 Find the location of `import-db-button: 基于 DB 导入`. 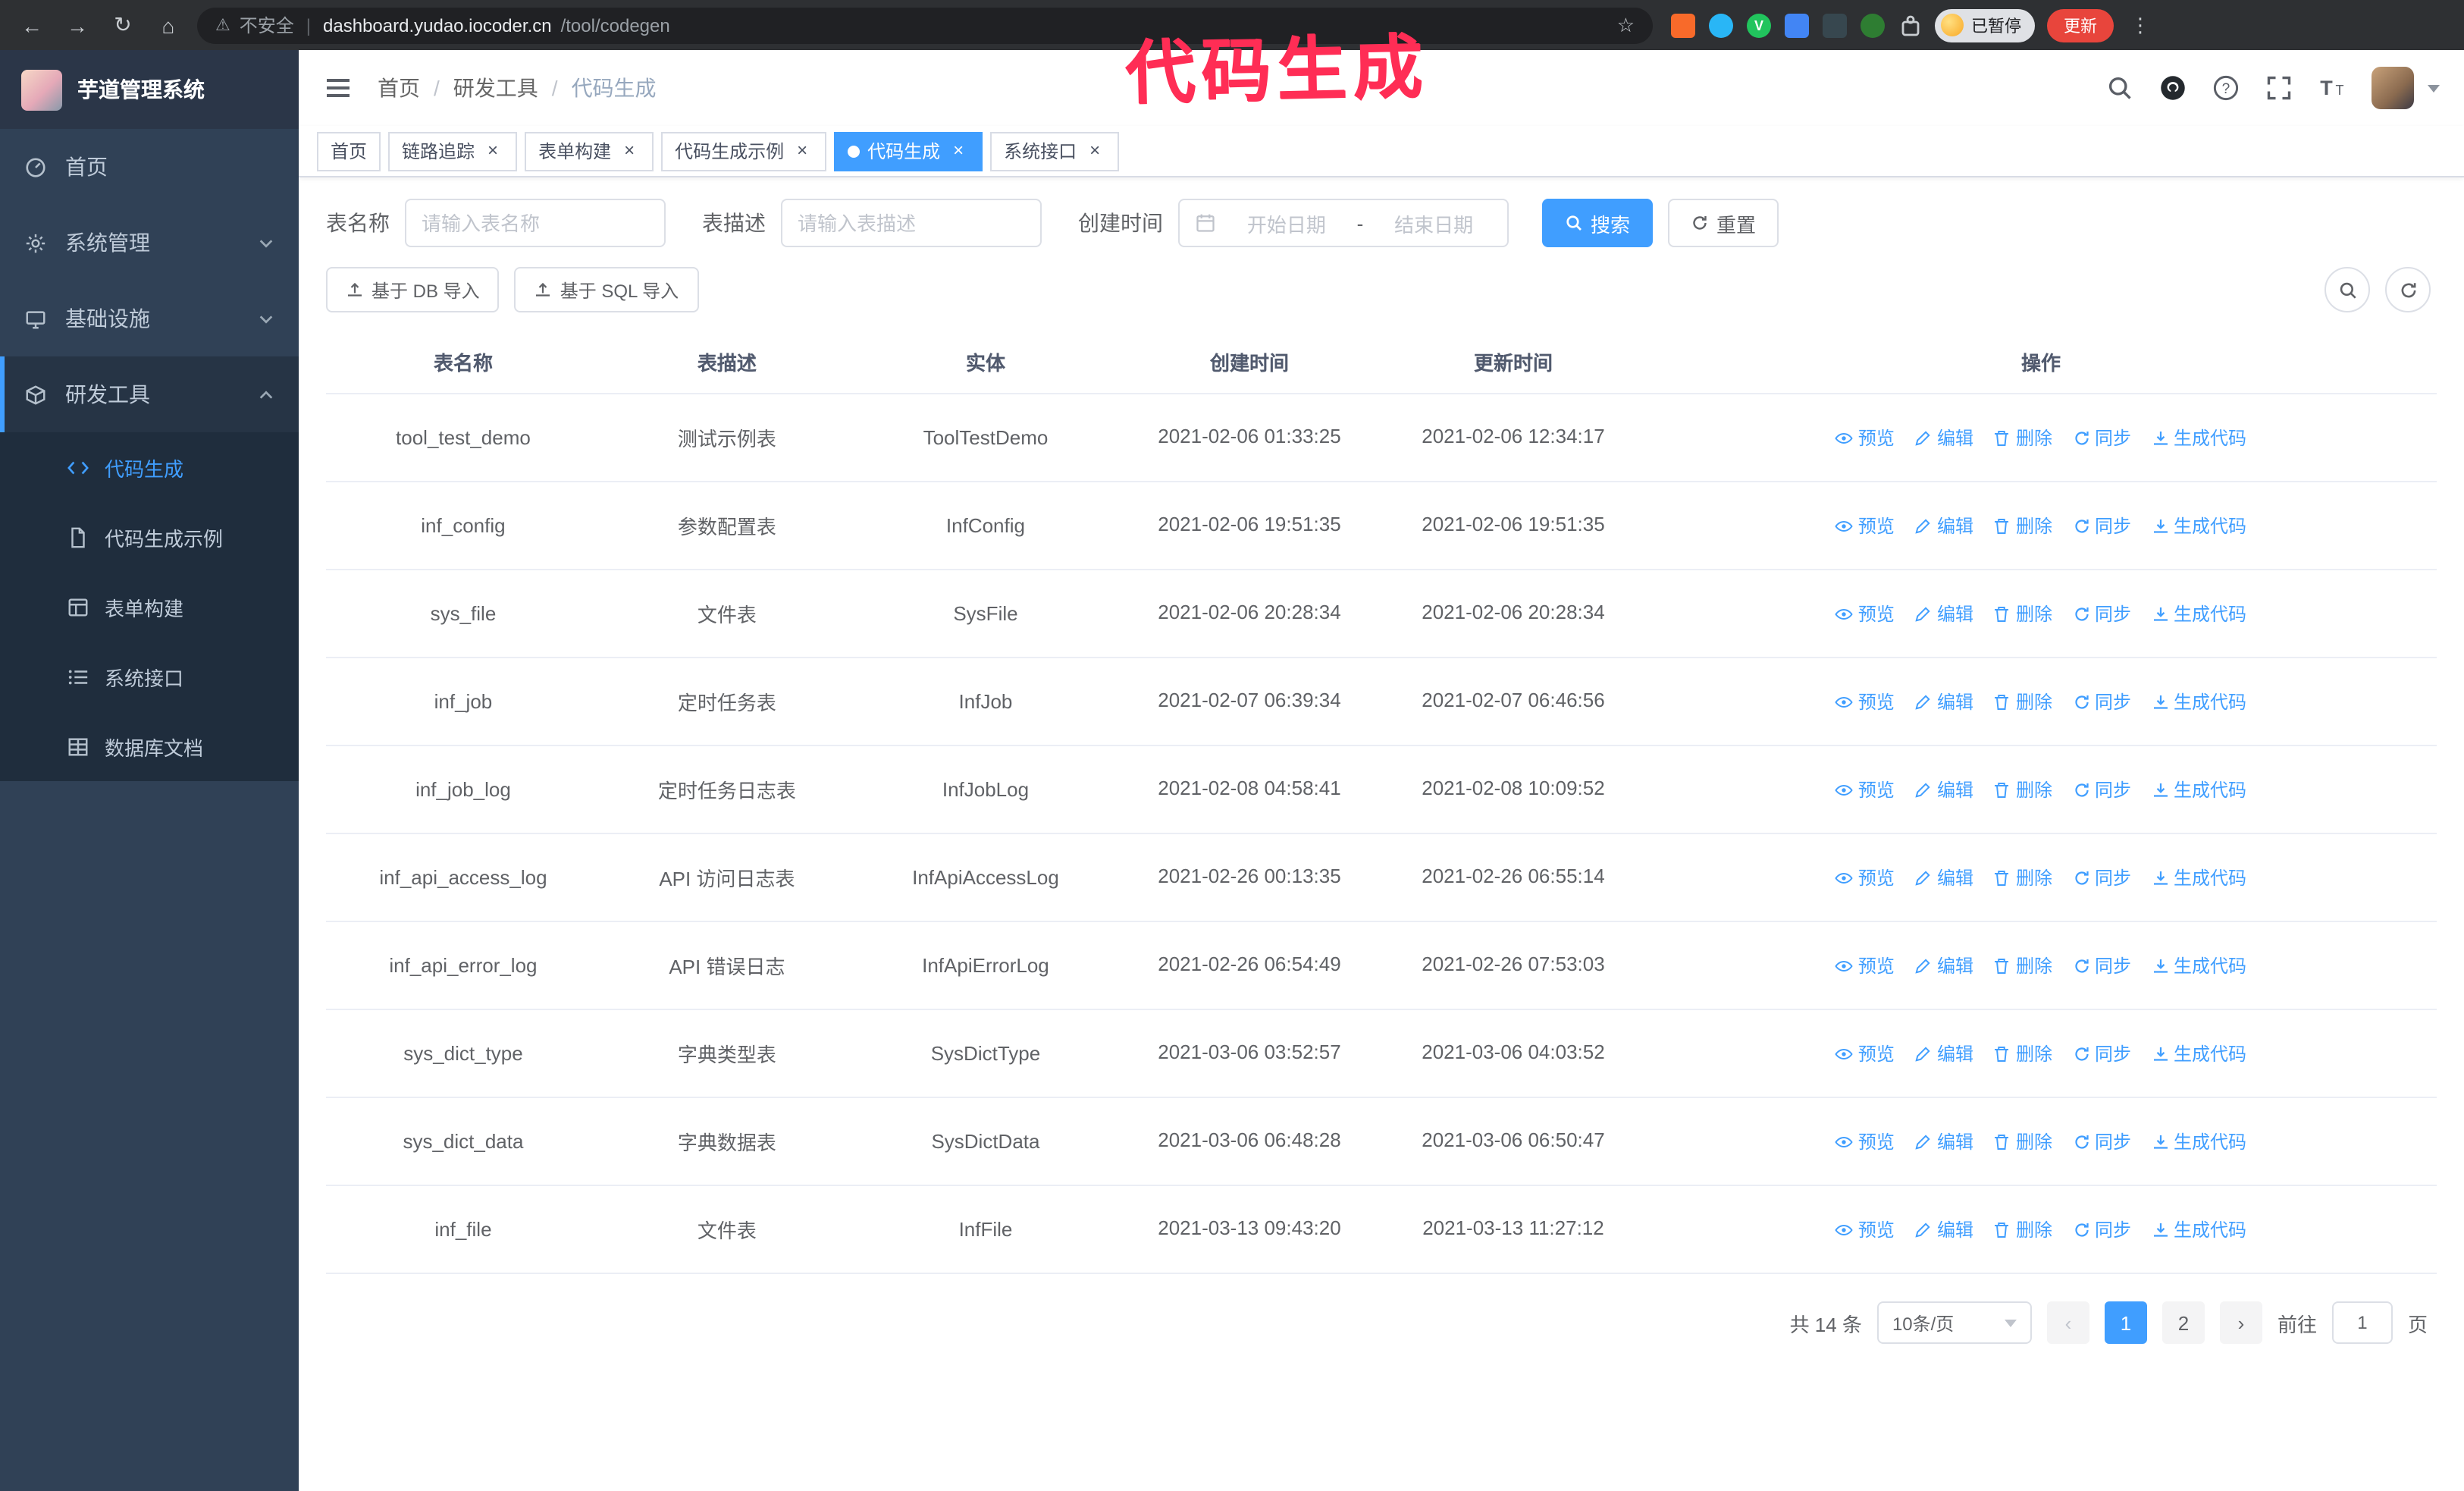

import-db-button: 基于 DB 导入 is located at coordinates (413, 289).